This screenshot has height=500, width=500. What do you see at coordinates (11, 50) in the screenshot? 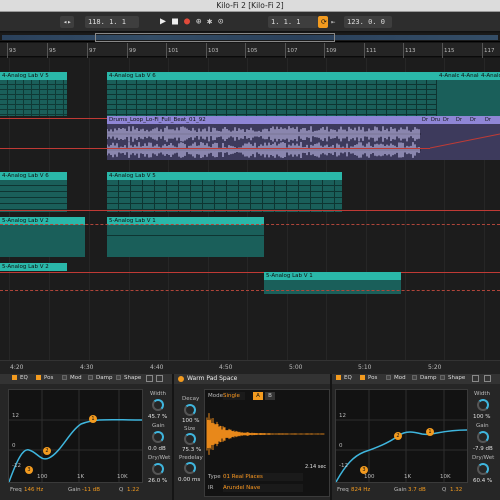
I see `bar-number: 93` at bounding box center [11, 50].